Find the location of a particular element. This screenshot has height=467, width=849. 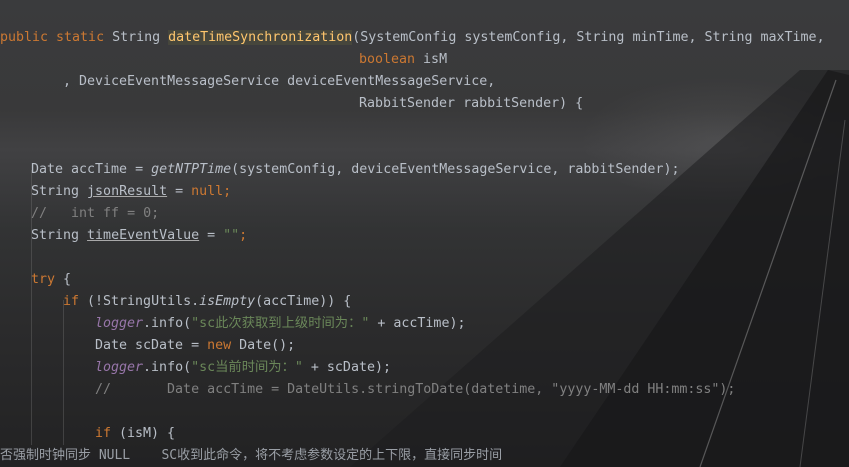

code-line-15: if (isM) { is located at coordinates (135, 433).